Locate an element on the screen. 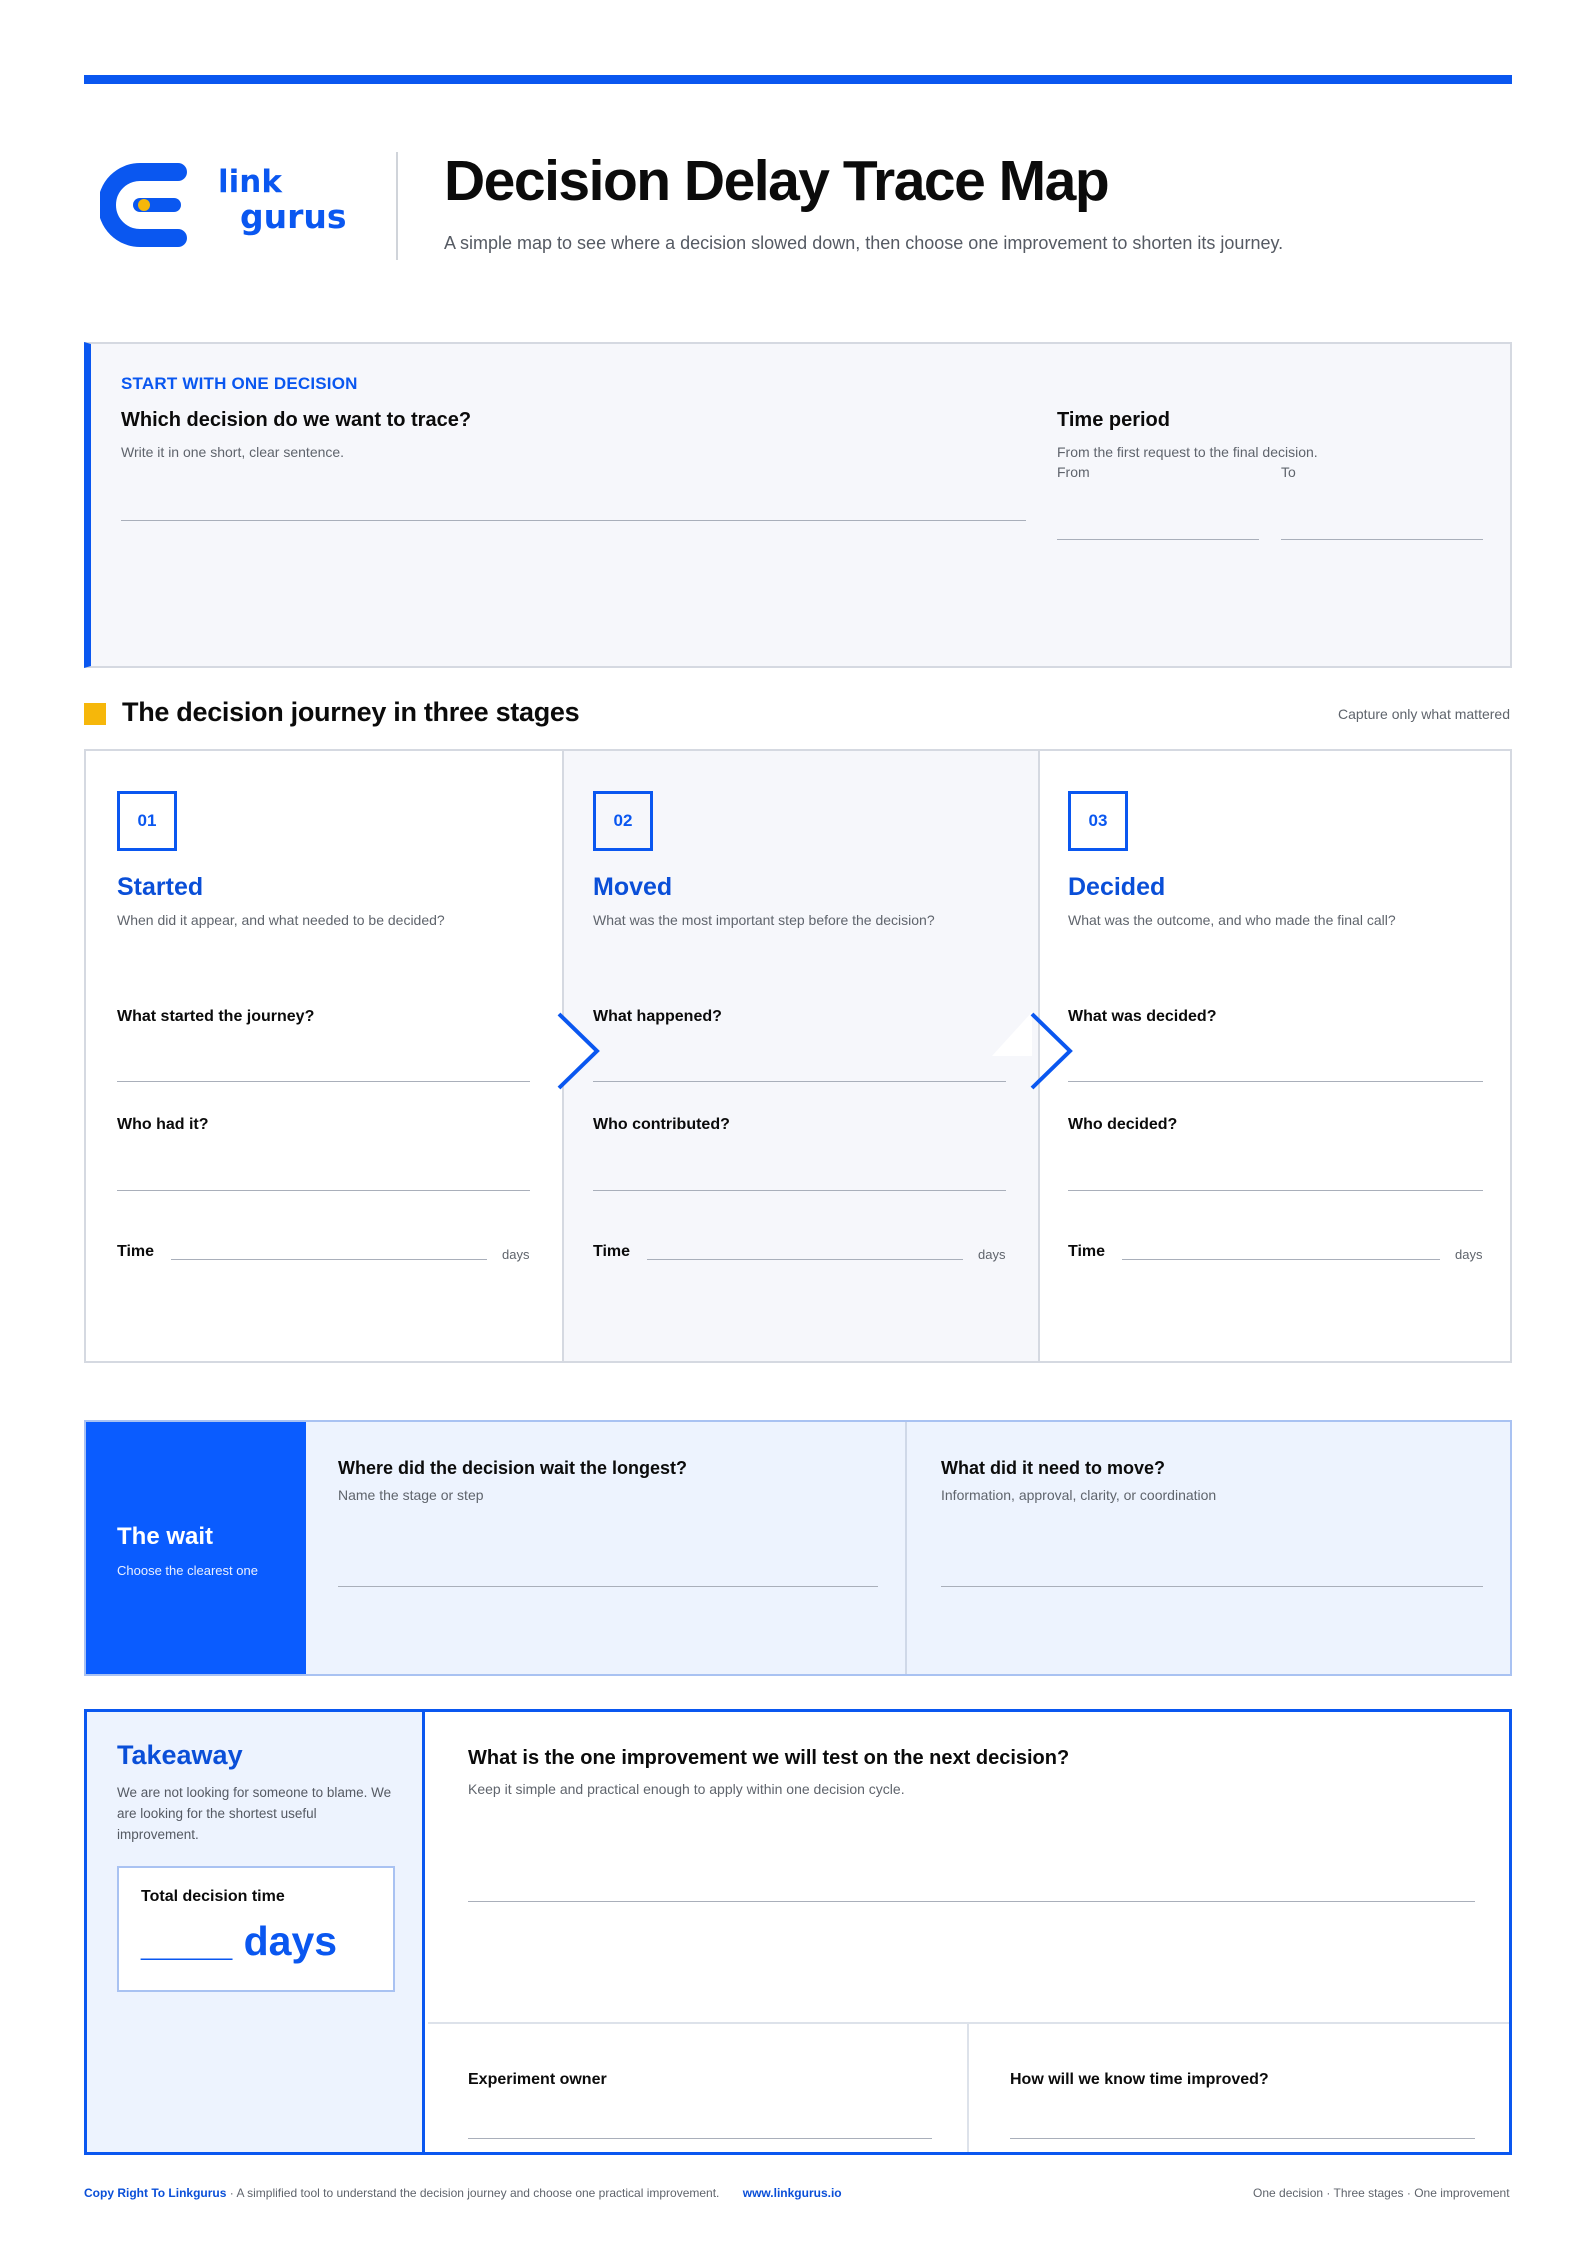  stage-time-unit-moved: days is located at coordinates (992, 1254).